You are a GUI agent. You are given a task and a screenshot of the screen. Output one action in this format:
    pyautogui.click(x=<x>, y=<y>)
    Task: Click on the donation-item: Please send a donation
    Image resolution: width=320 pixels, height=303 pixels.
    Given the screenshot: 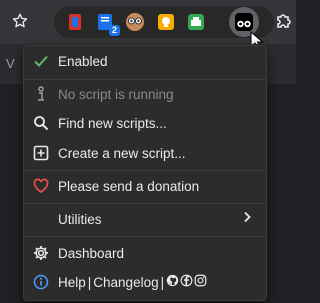 What is the action you would take?
    pyautogui.click(x=145, y=186)
    